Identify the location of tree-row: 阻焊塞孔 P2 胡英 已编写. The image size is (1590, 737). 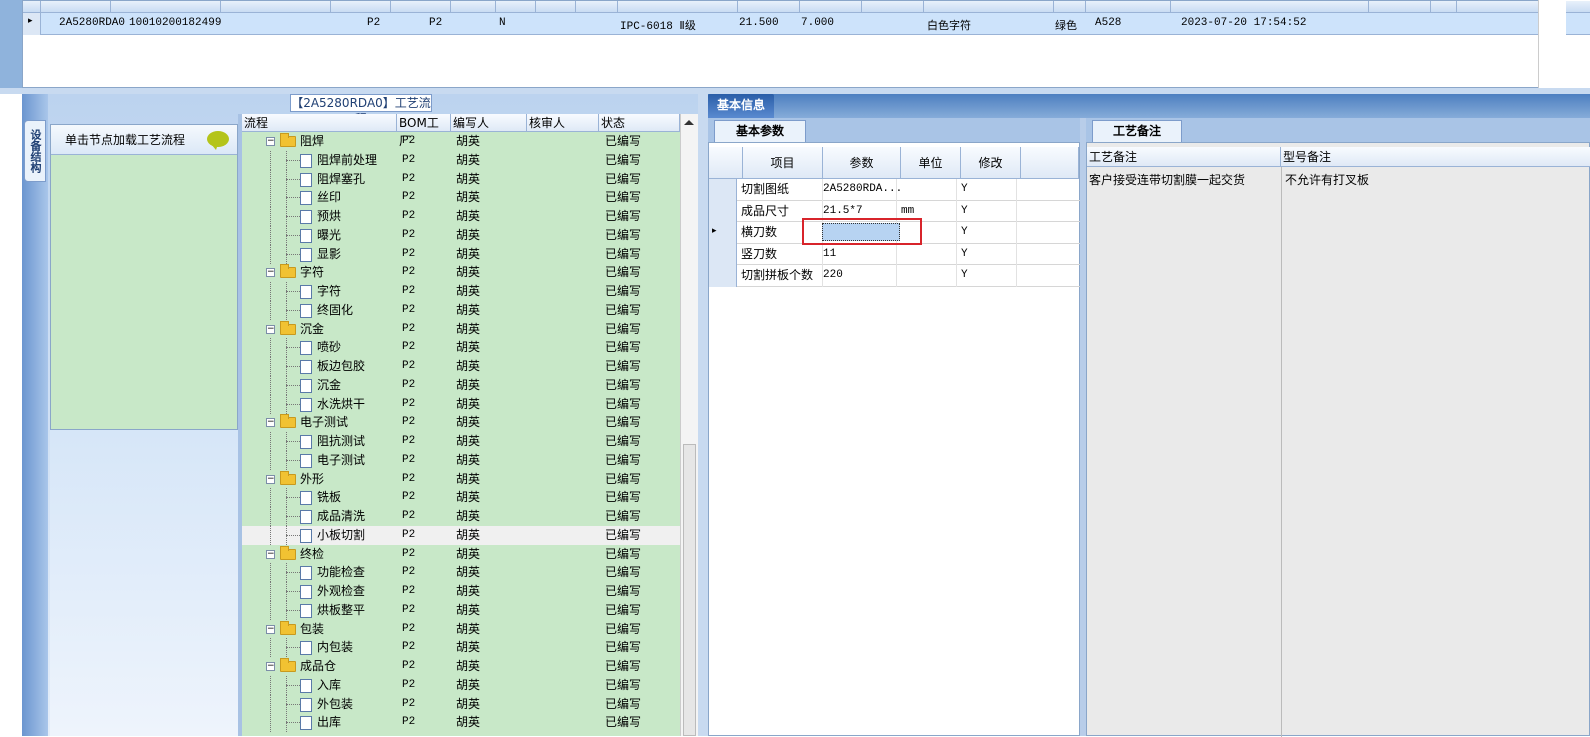
(461, 179).